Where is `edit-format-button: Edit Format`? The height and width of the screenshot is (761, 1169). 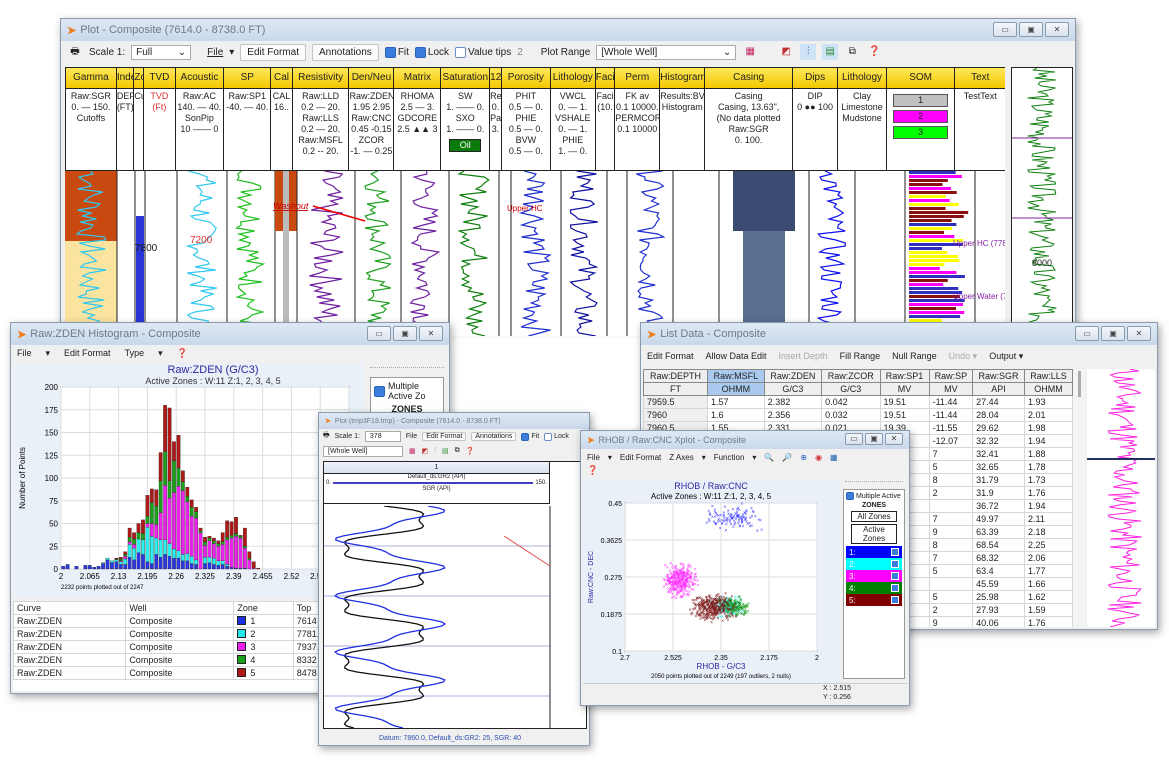 edit-format-button: Edit Format is located at coordinates (444, 436).